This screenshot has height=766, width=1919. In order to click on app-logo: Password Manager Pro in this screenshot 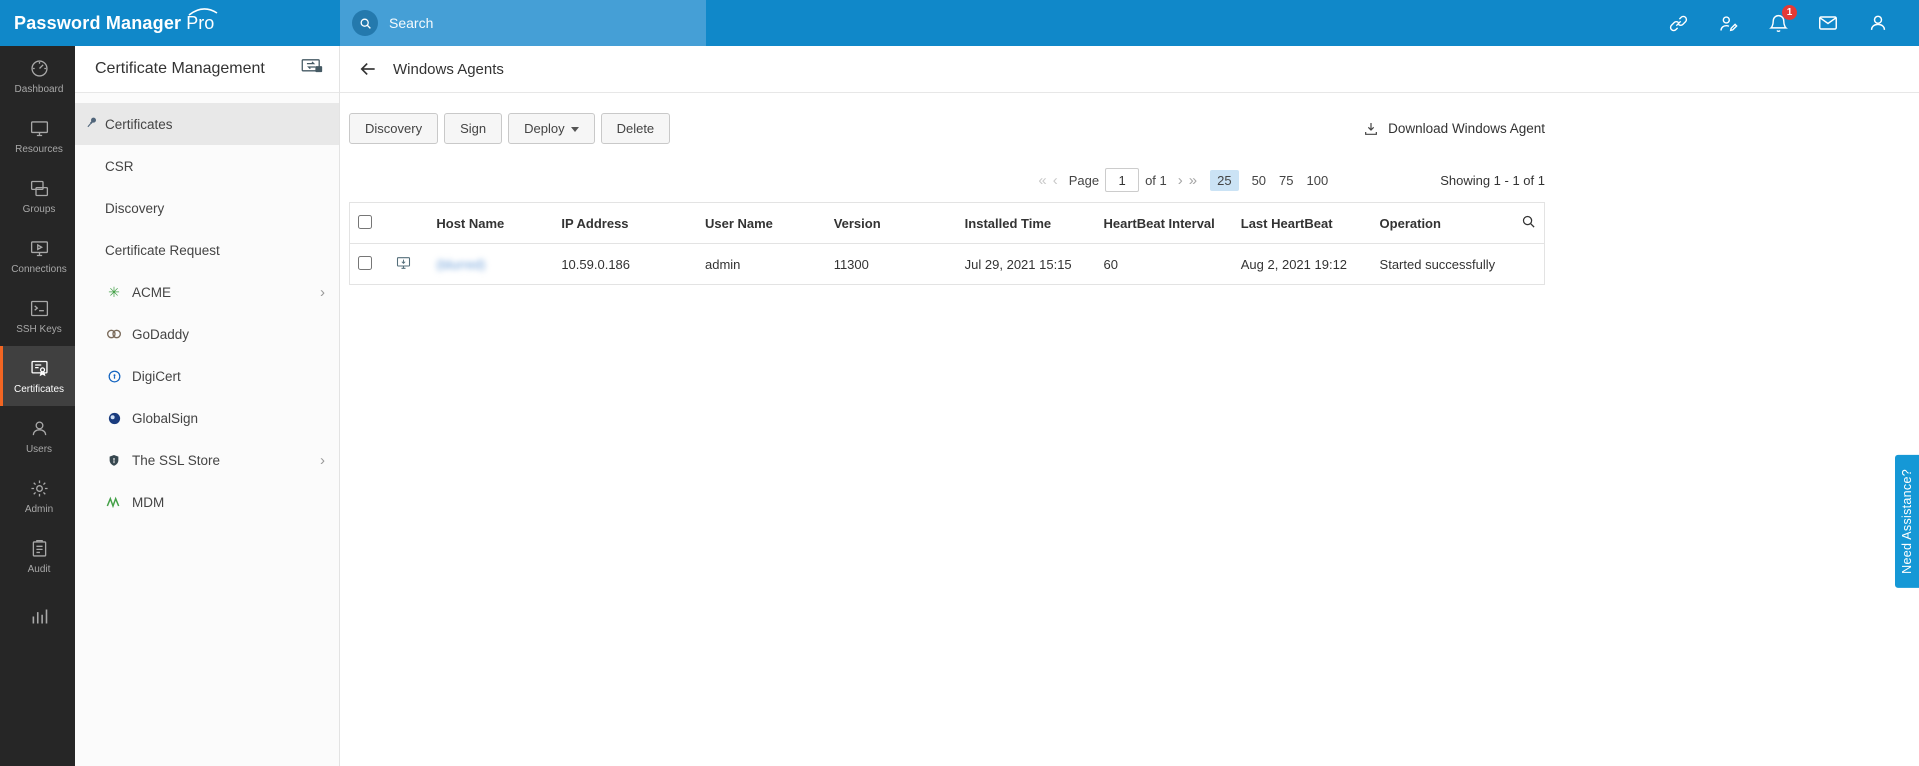, I will do `click(170, 23)`.